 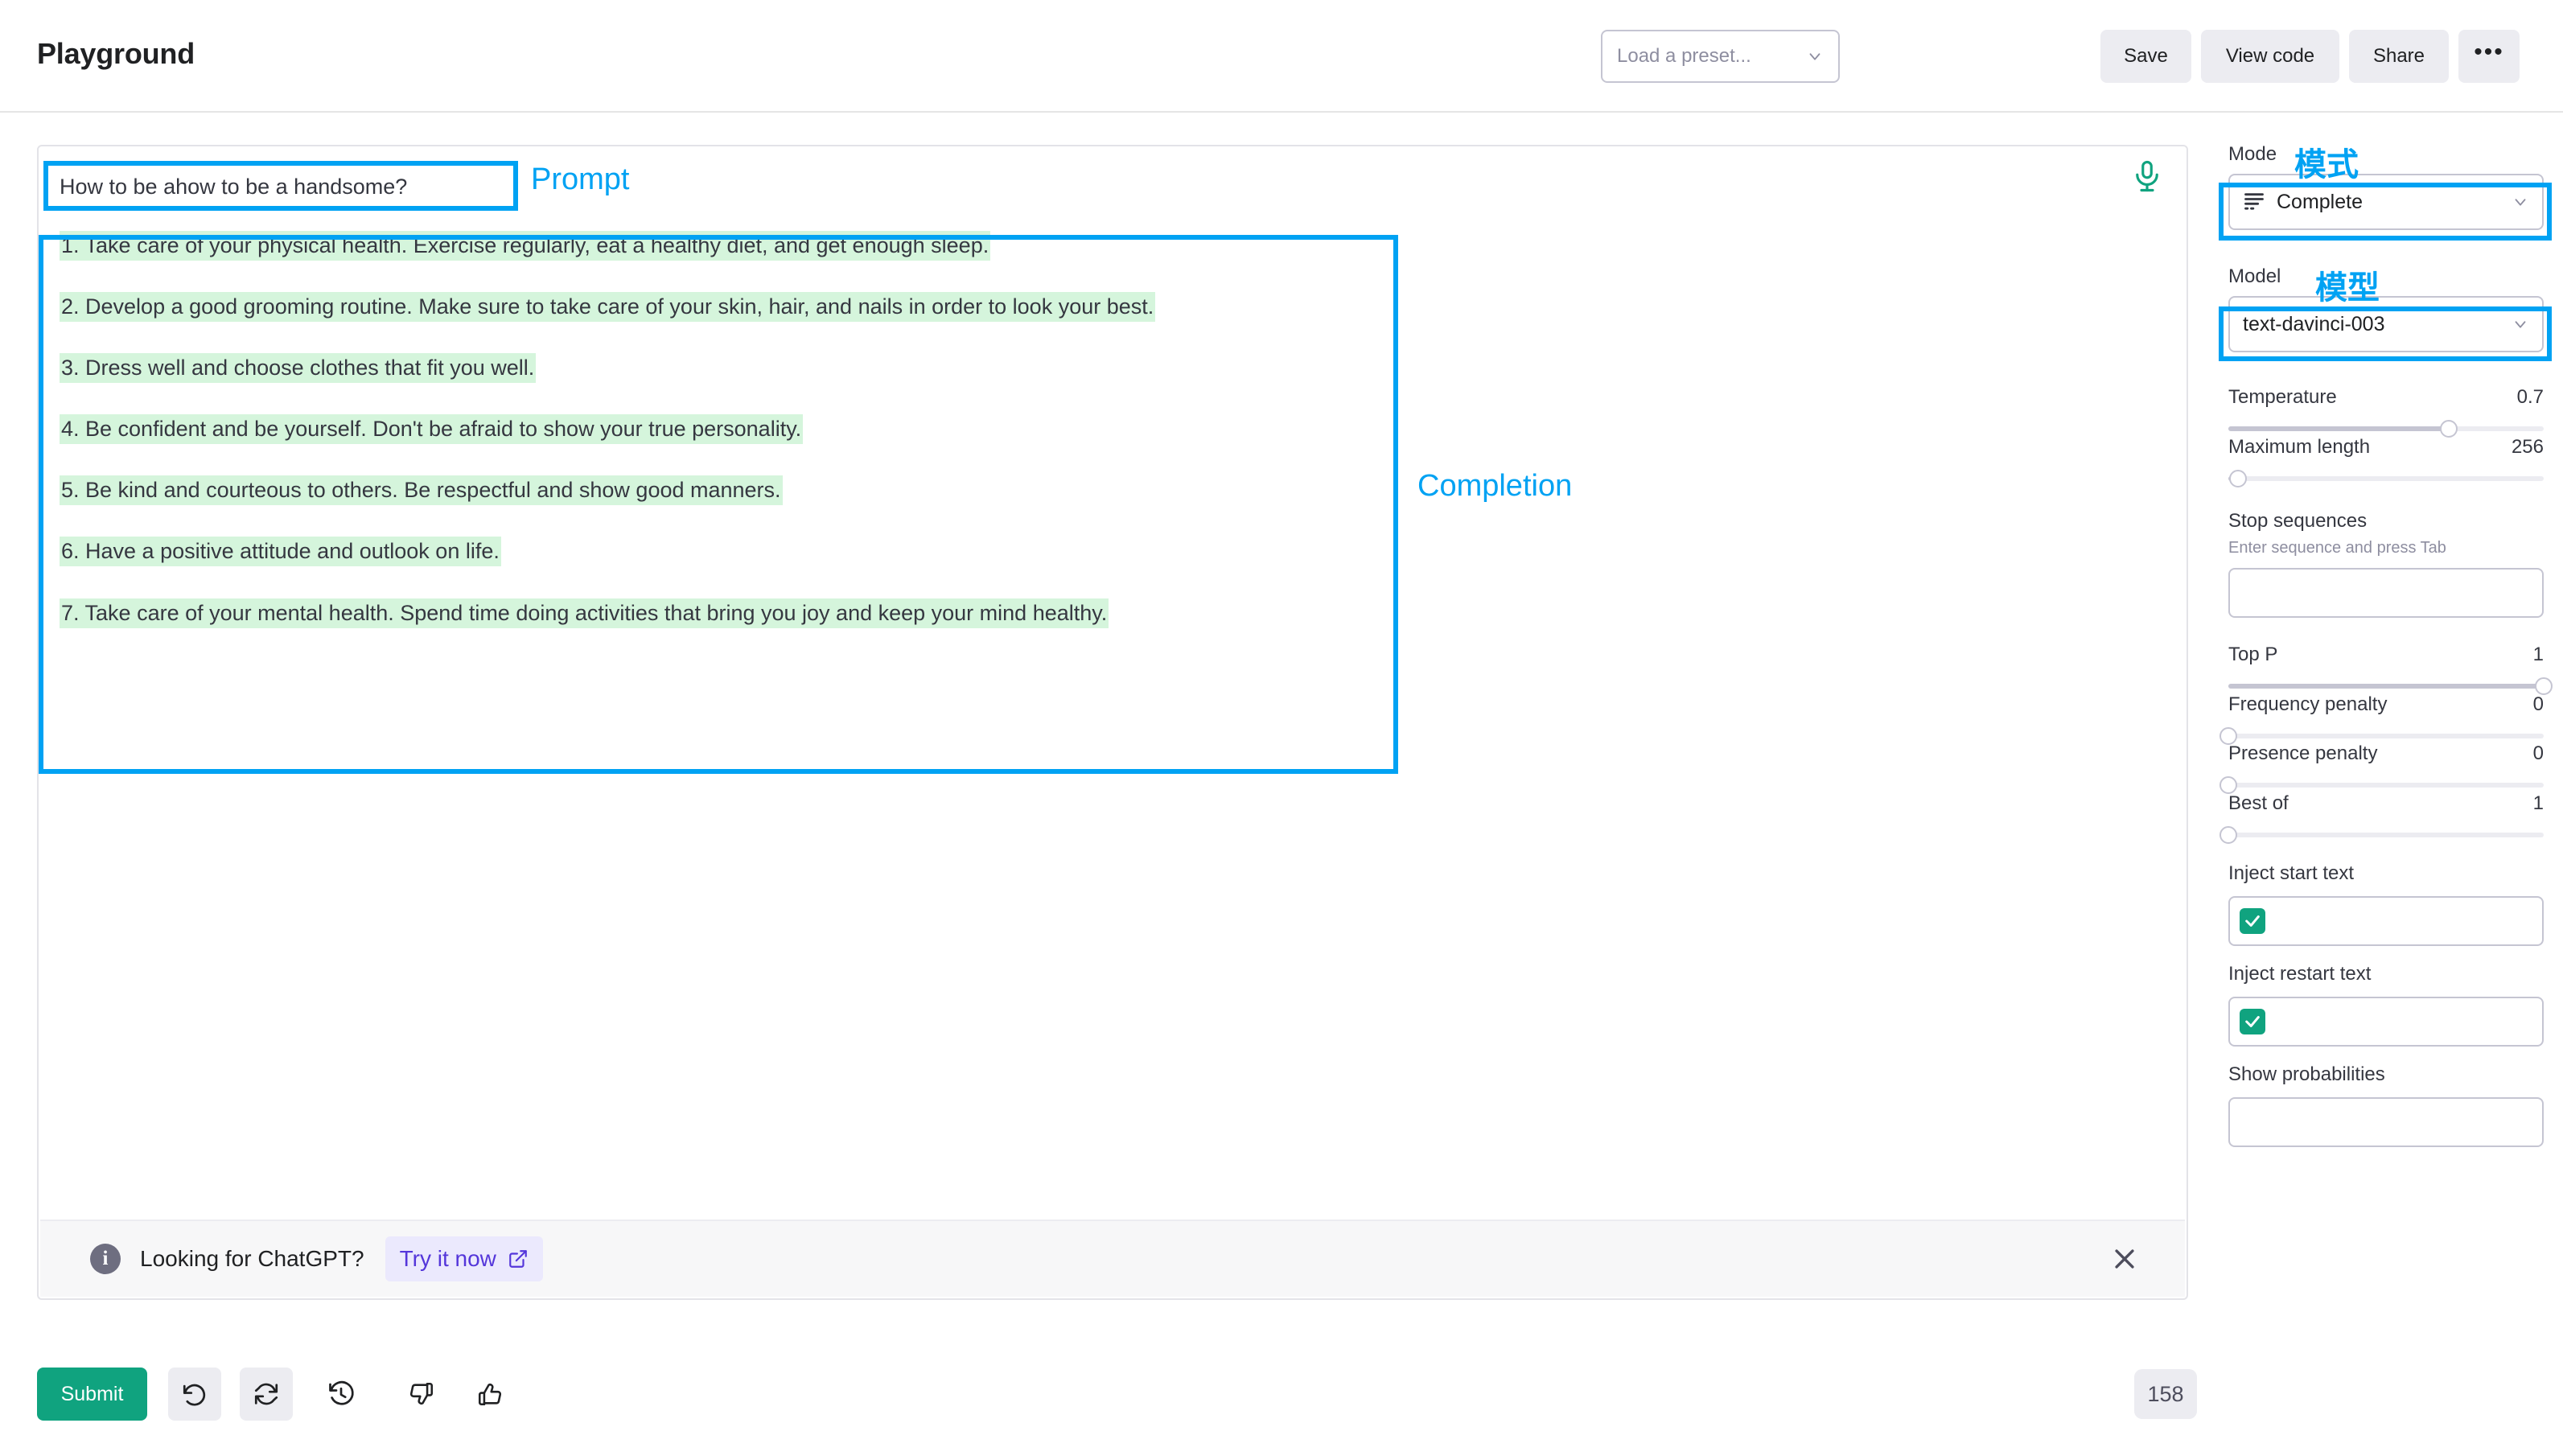 What do you see at coordinates (2253, 654) in the screenshot?
I see `top-p-label: Top P` at bounding box center [2253, 654].